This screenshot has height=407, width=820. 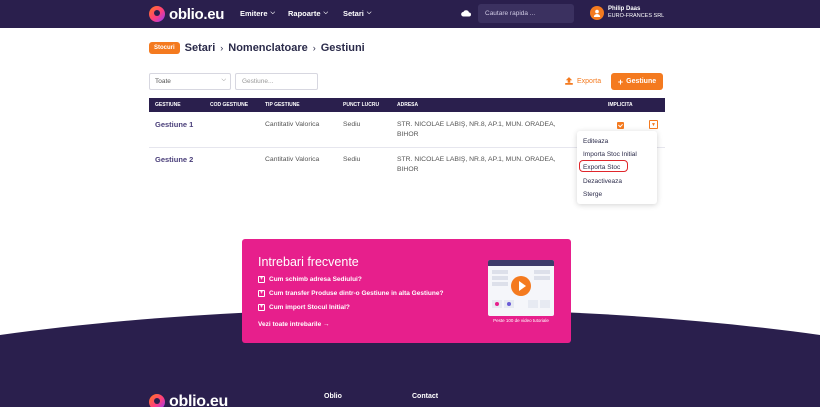 What do you see at coordinates (602, 181) in the screenshot?
I see `menu-item-dezactiveaza: Dezactiveaza` at bounding box center [602, 181].